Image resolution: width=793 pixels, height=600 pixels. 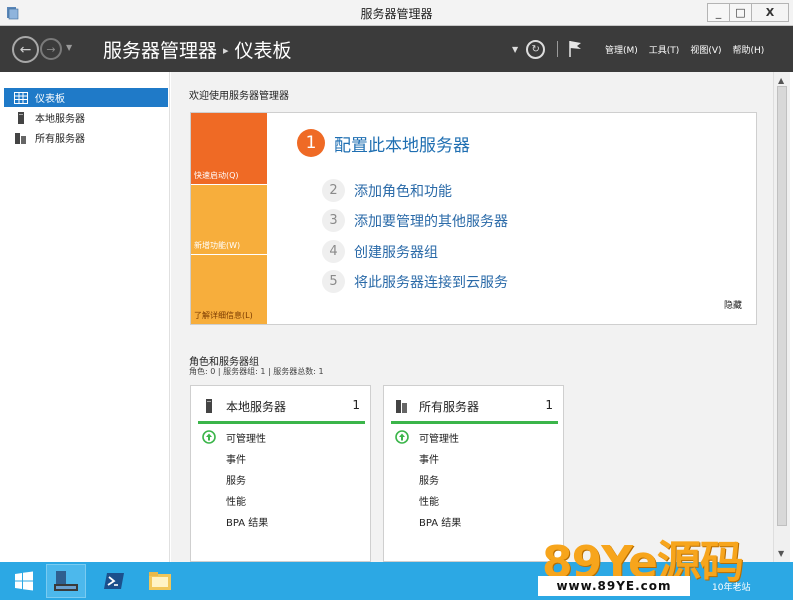 I want to click on tile-whats-new: 新增功能(W), so click(x=229, y=219).